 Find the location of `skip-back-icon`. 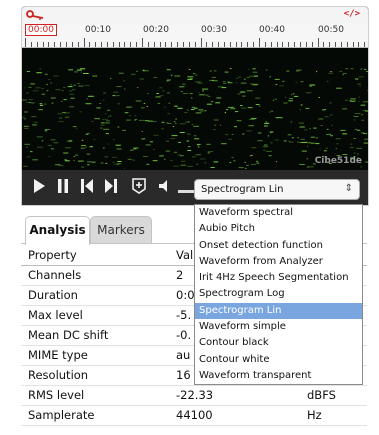

skip-back-icon is located at coordinates (87, 186).